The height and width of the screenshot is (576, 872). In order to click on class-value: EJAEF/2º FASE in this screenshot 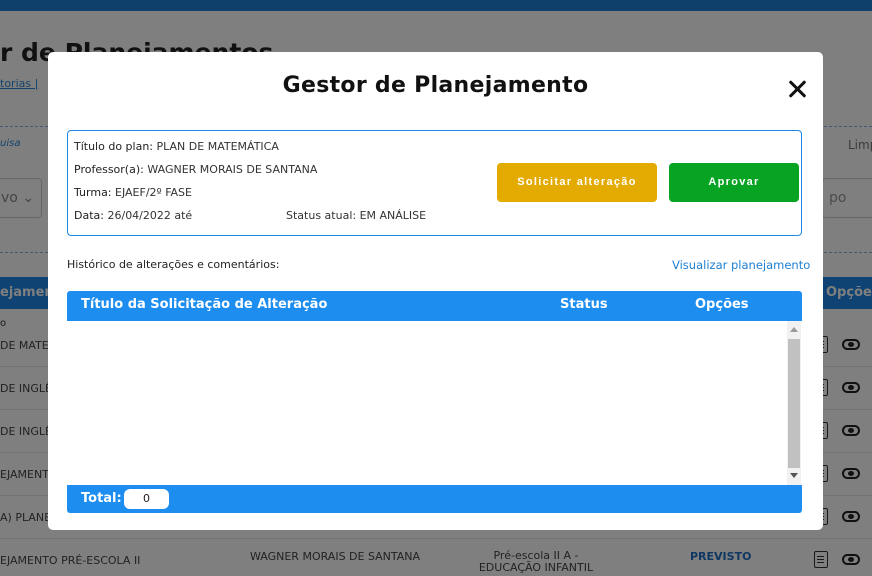, I will do `click(153, 192)`.